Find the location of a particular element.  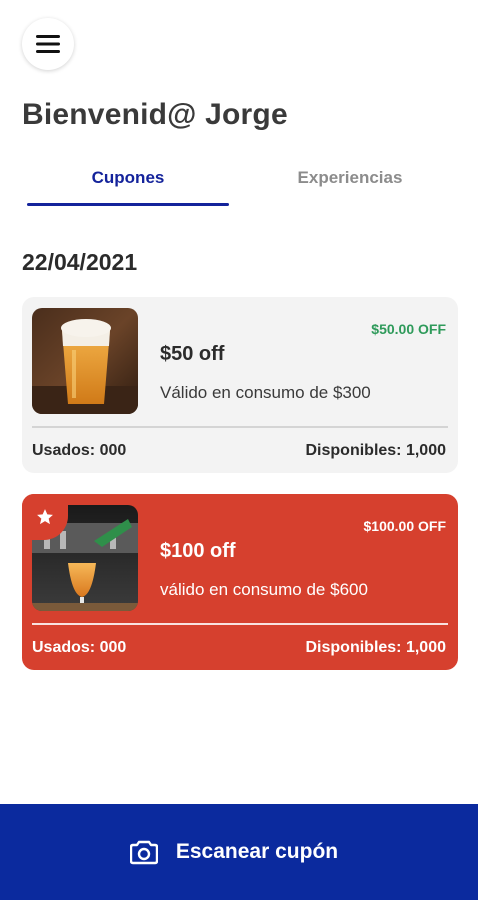

camera-icon is located at coordinates (143, 852).